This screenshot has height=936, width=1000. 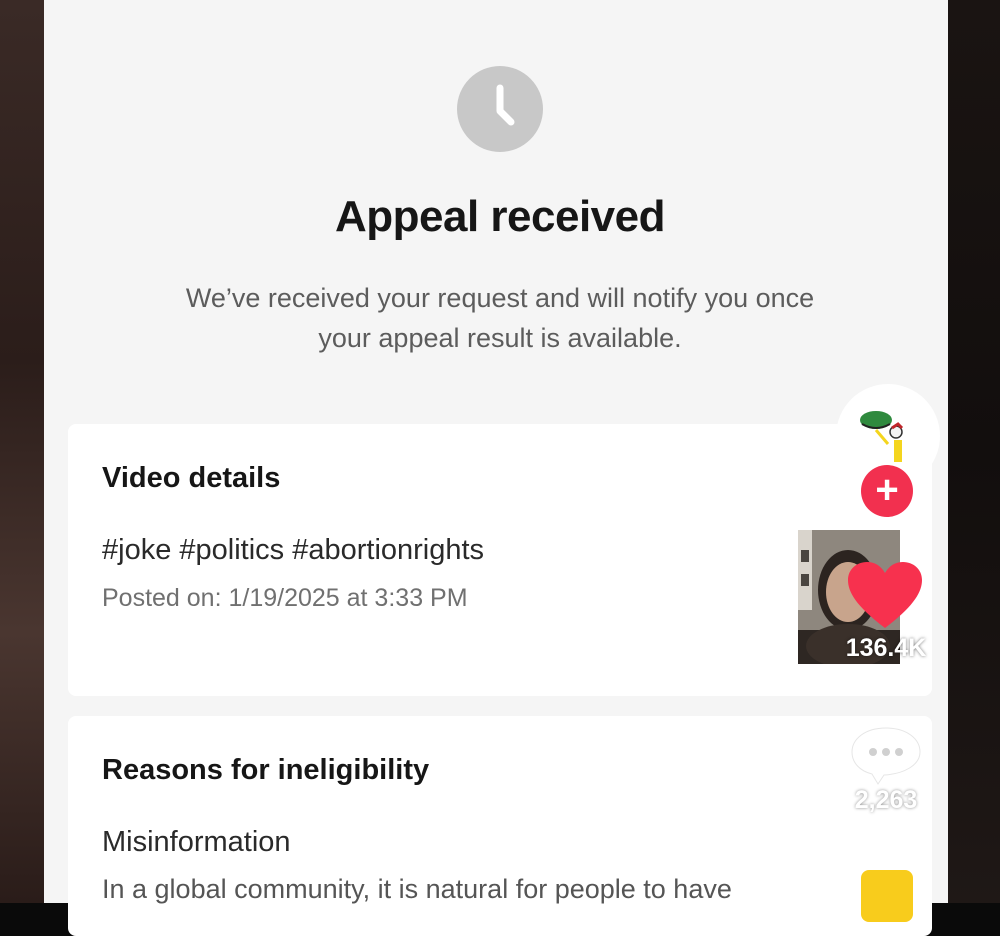 I want to click on plus-icon: +, so click(x=887, y=490).